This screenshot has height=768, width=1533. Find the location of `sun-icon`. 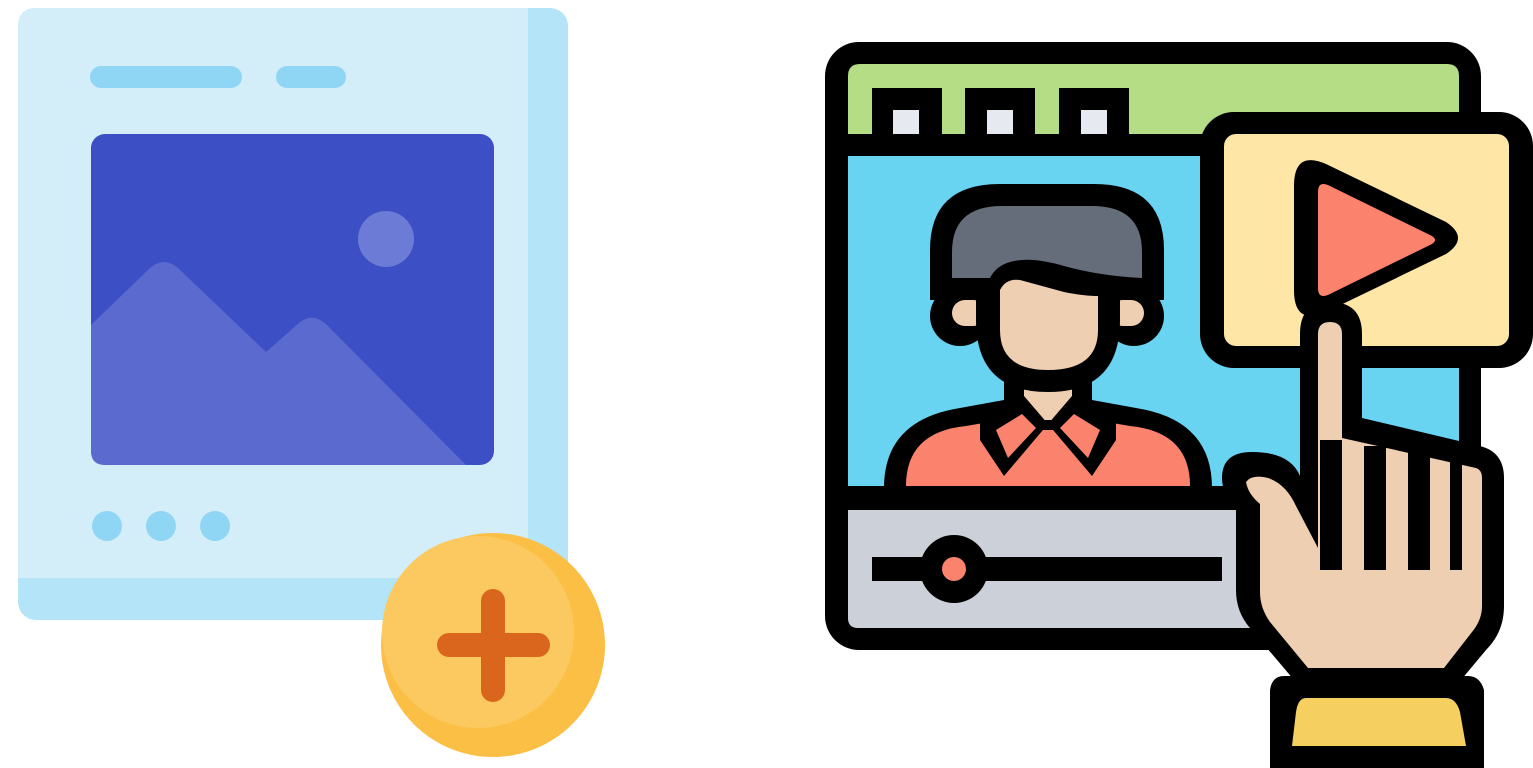

sun-icon is located at coordinates (386, 239).